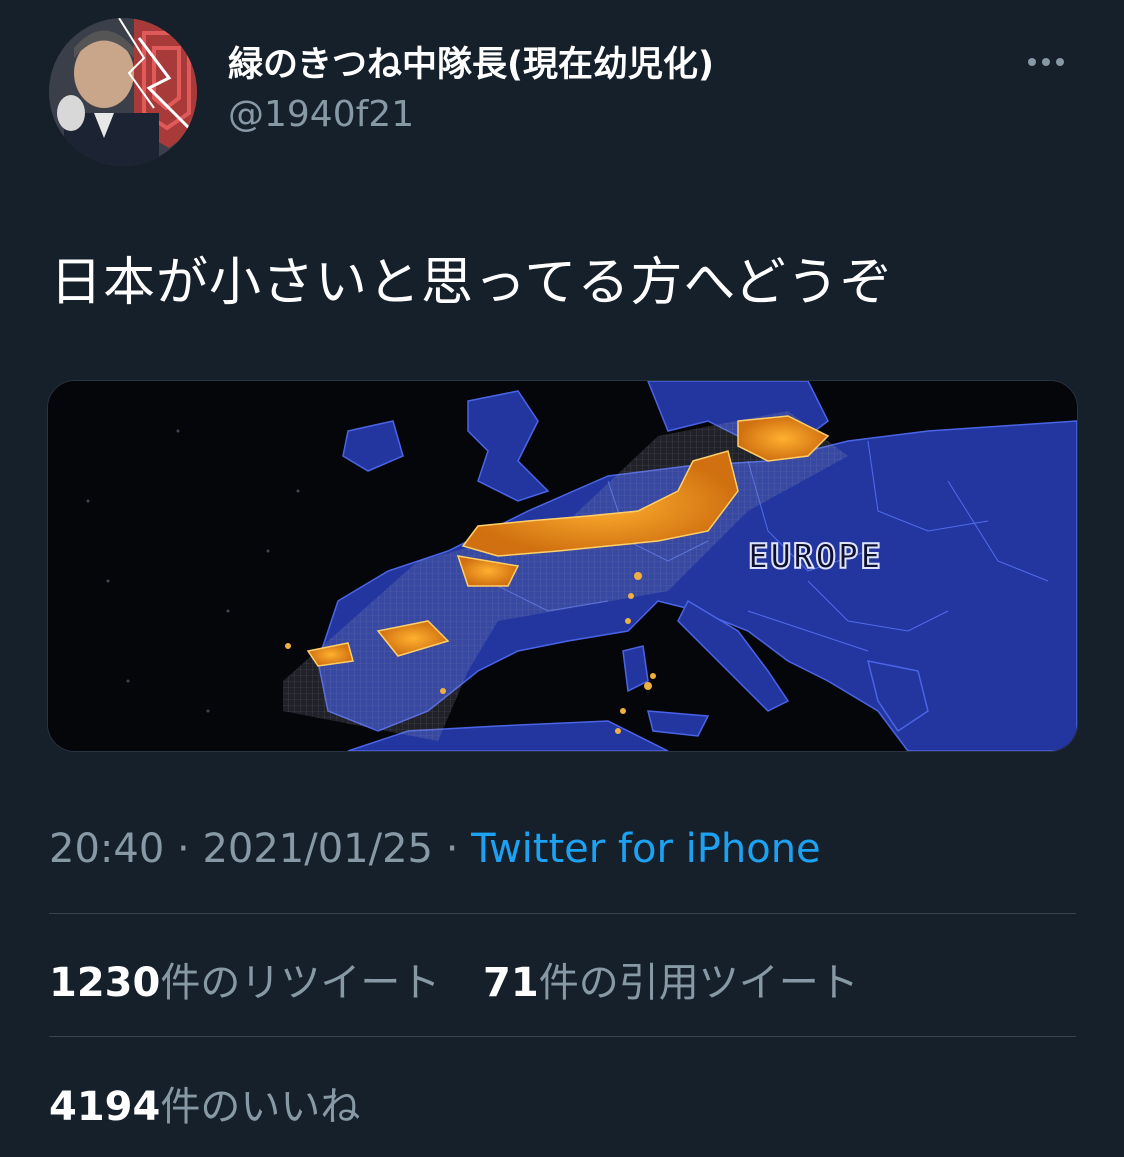 This screenshot has height=1157, width=1124. I want to click on display-name: 緑のきつね中隊長(現在幼児化), so click(471, 61).